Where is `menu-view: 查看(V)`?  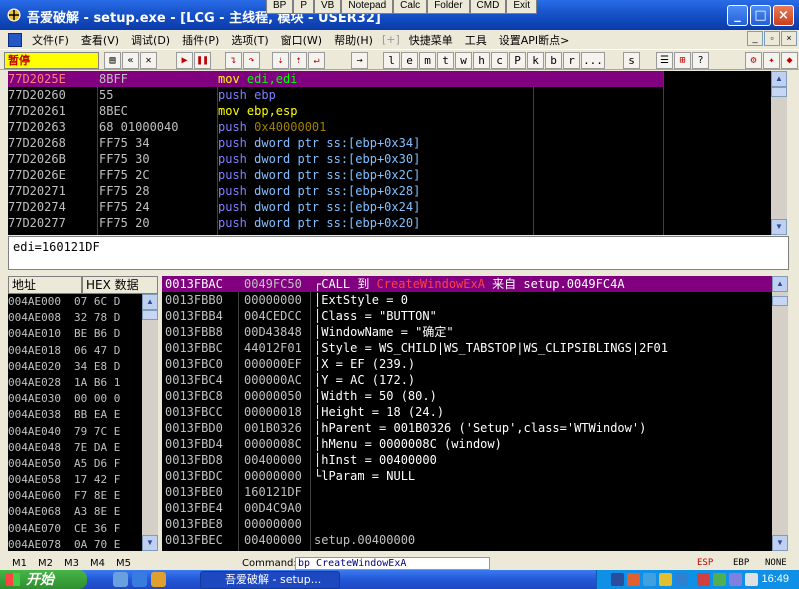 menu-view: 查看(V) is located at coordinates (100, 40).